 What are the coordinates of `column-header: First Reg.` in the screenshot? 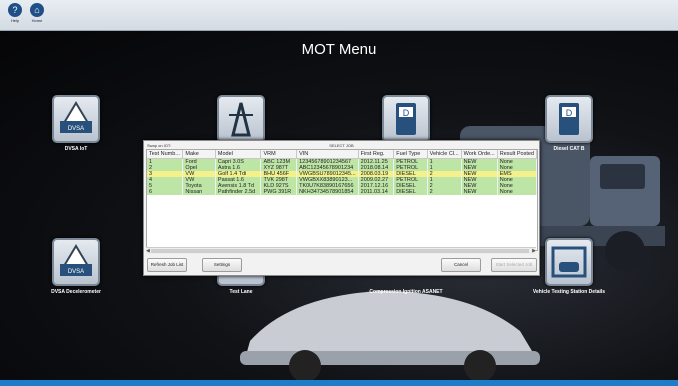 It's located at (376, 154).